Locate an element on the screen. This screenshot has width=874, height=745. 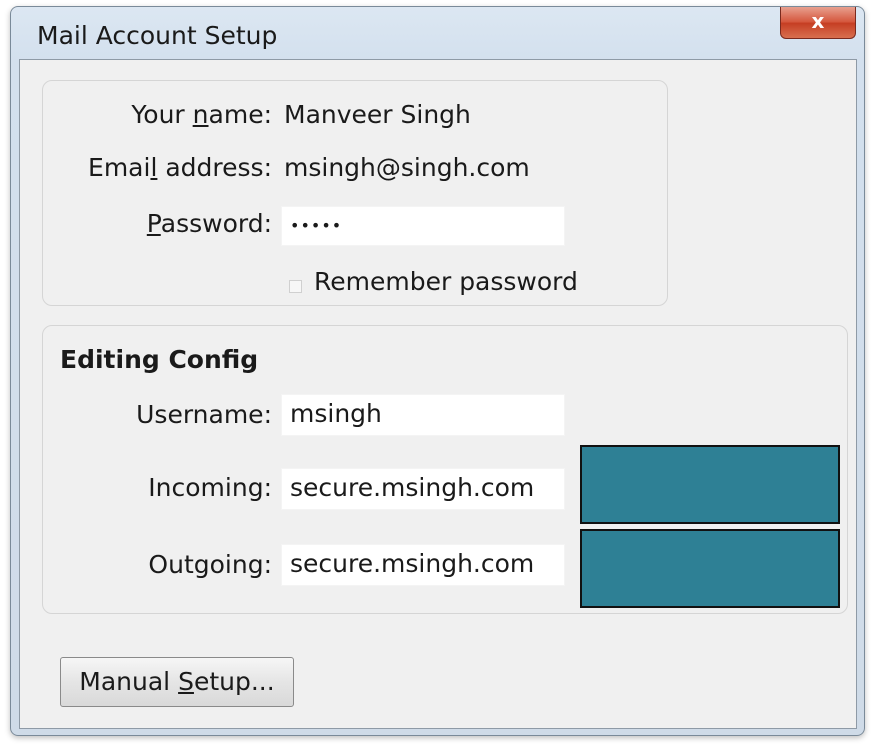
your-name-label: Your name: is located at coordinates (201, 114).